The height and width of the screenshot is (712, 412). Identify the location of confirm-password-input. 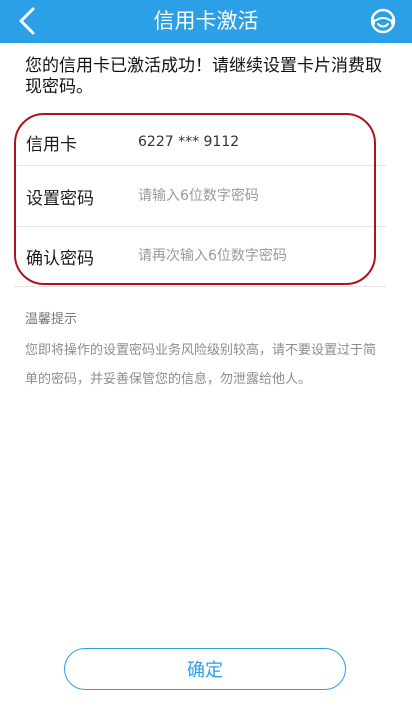
(249, 256).